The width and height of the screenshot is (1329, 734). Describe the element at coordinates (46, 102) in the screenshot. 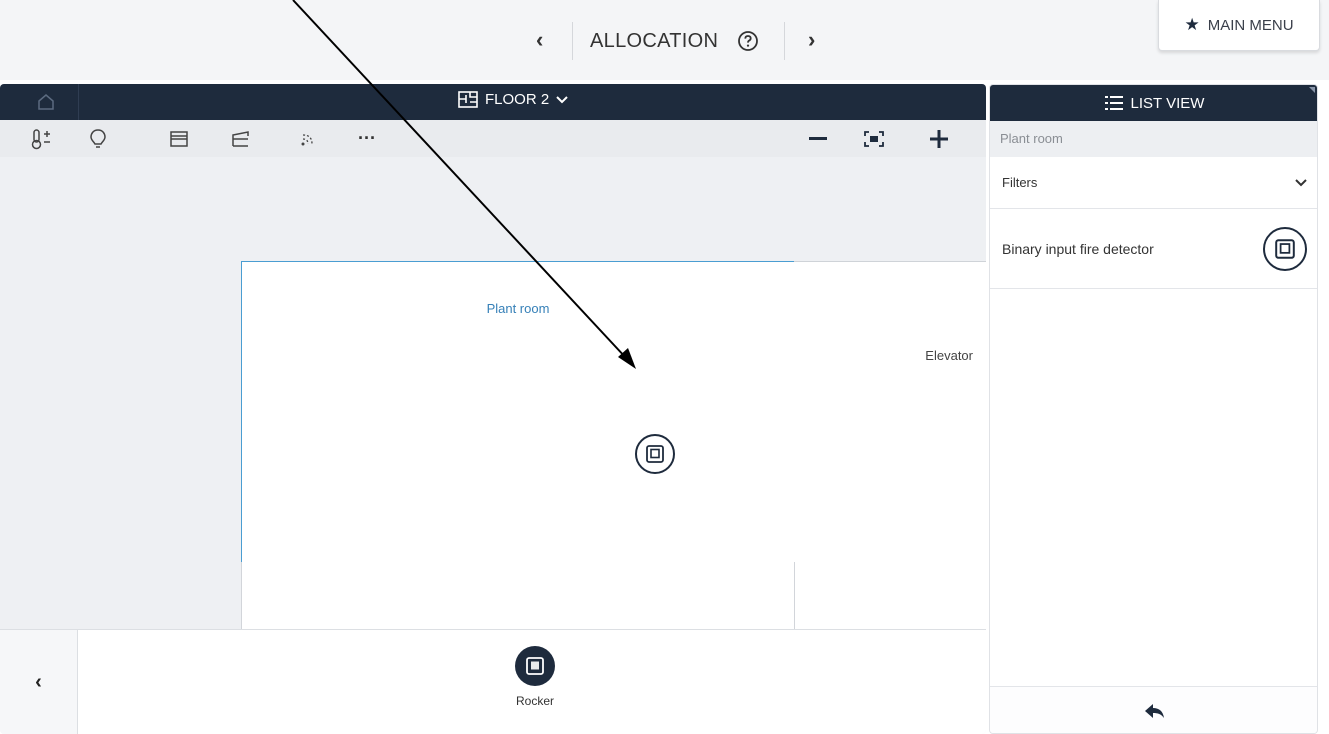

I see `home-icon` at that location.